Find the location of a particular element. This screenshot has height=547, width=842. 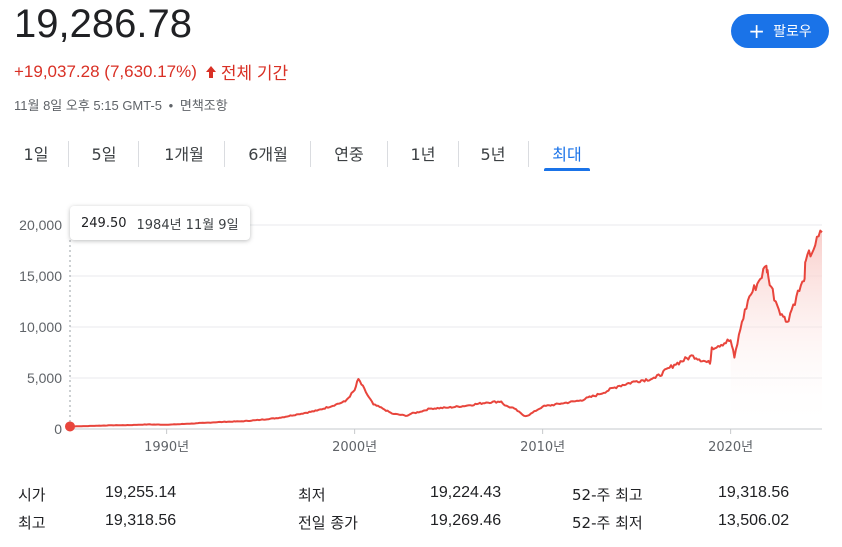

tooltip-value: 249.50 is located at coordinates (104, 223).